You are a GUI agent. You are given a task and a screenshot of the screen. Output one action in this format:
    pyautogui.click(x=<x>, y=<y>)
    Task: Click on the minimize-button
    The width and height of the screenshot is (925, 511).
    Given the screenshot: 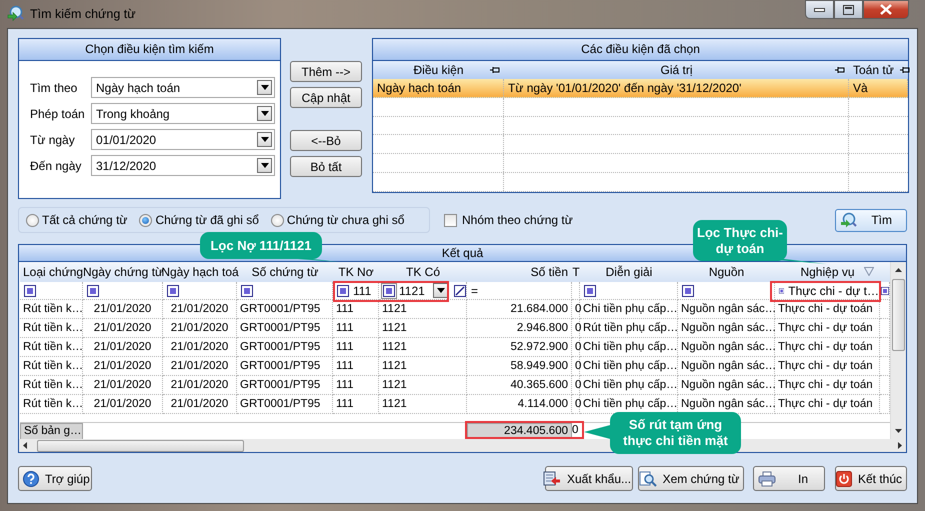 What is the action you would take?
    pyautogui.click(x=819, y=9)
    